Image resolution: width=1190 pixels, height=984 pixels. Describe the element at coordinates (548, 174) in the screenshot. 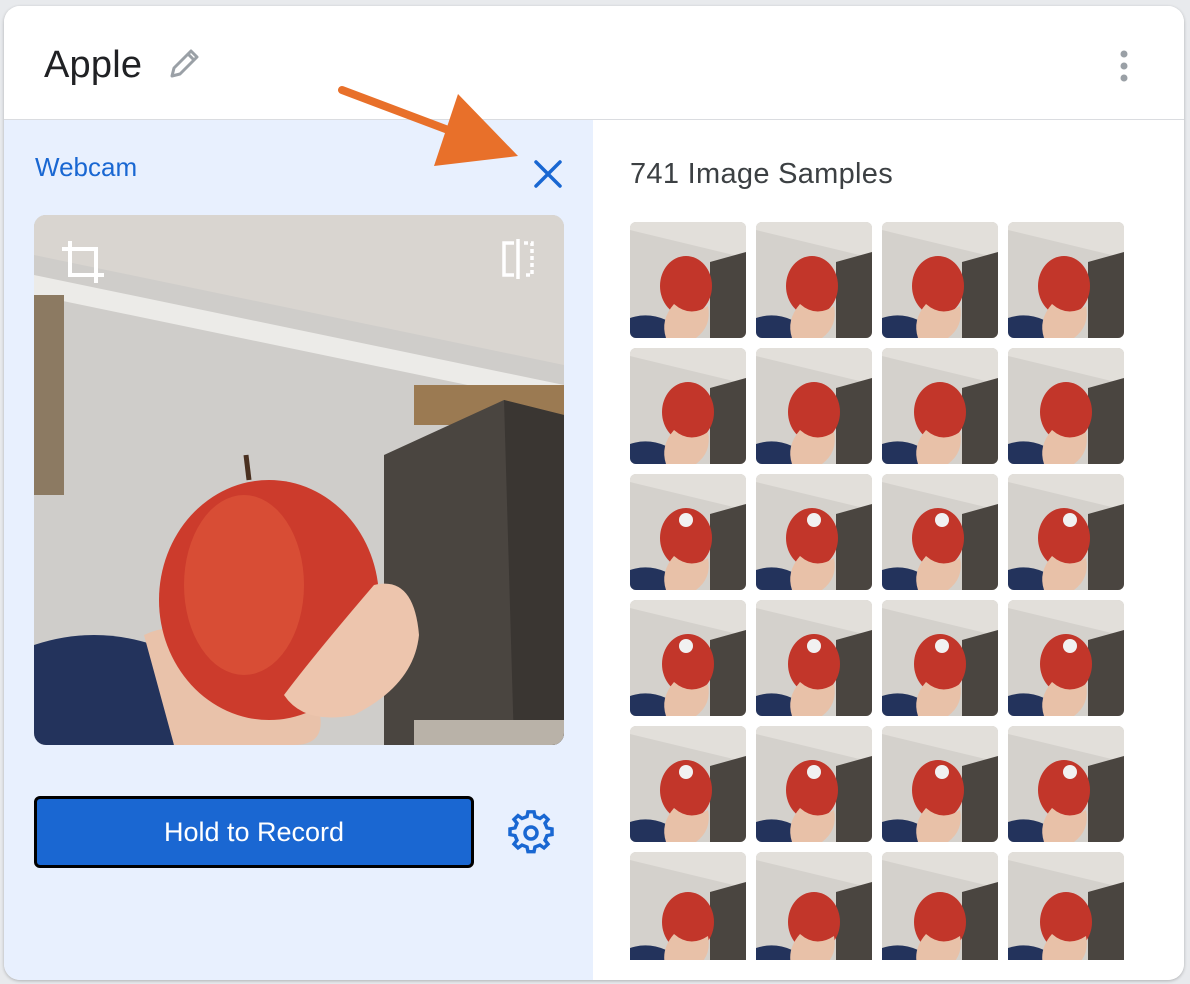

I see `close-icon` at that location.